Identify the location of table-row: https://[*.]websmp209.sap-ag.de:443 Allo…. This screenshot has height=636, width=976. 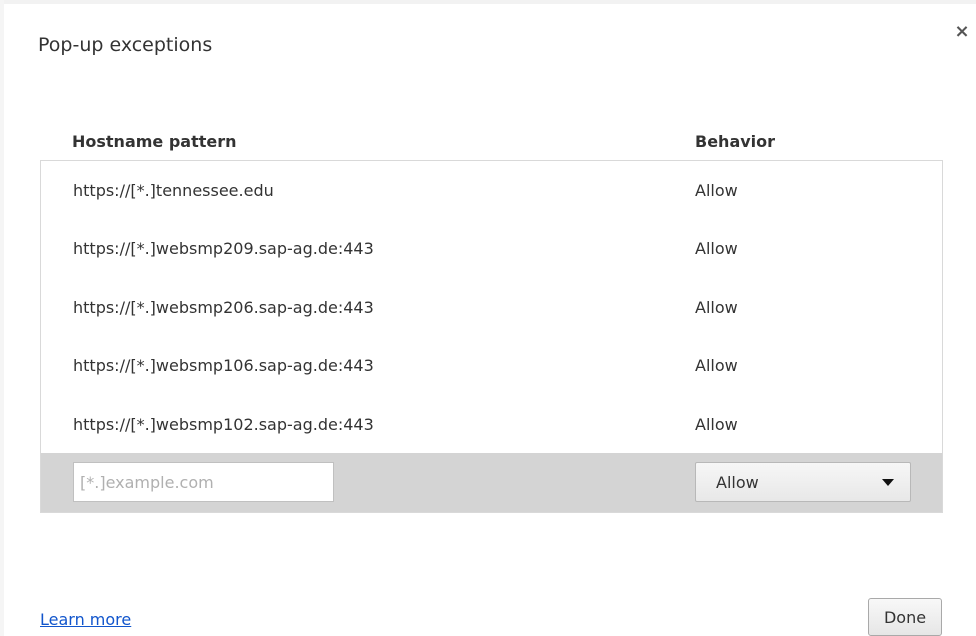
(491, 248).